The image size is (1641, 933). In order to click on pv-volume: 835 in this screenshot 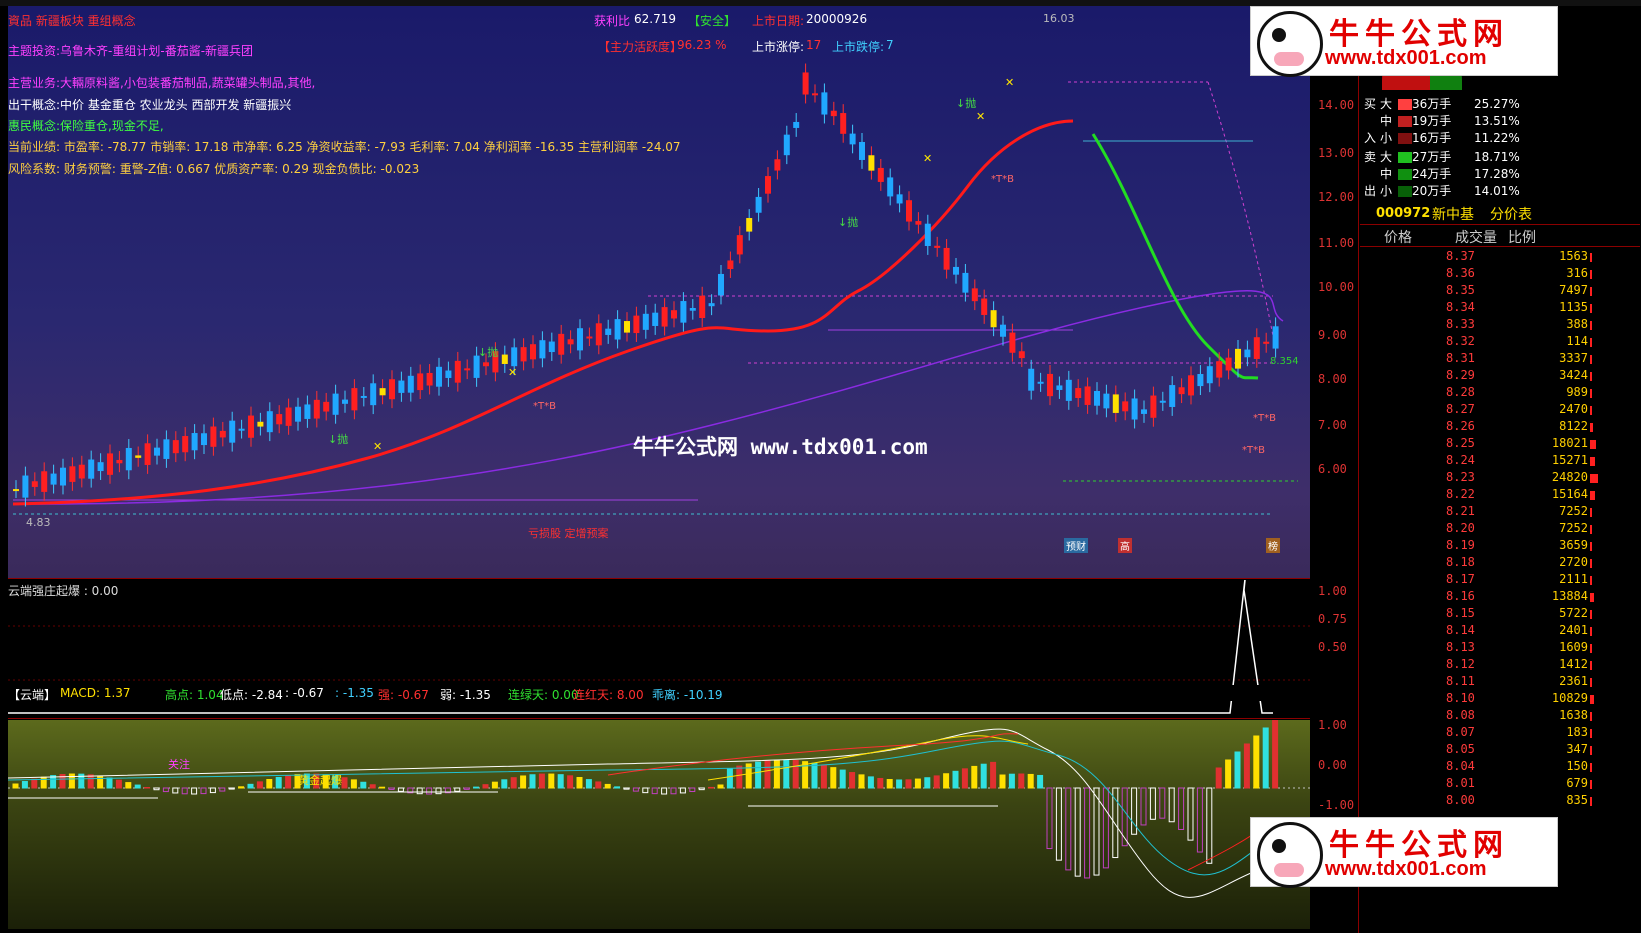, I will do `click(1556, 800)`.